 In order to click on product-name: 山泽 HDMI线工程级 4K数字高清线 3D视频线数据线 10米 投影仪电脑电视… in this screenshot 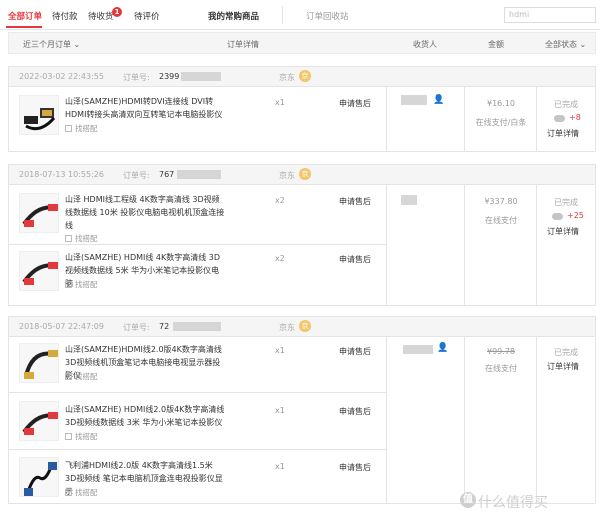, I will do `click(145, 212)`.